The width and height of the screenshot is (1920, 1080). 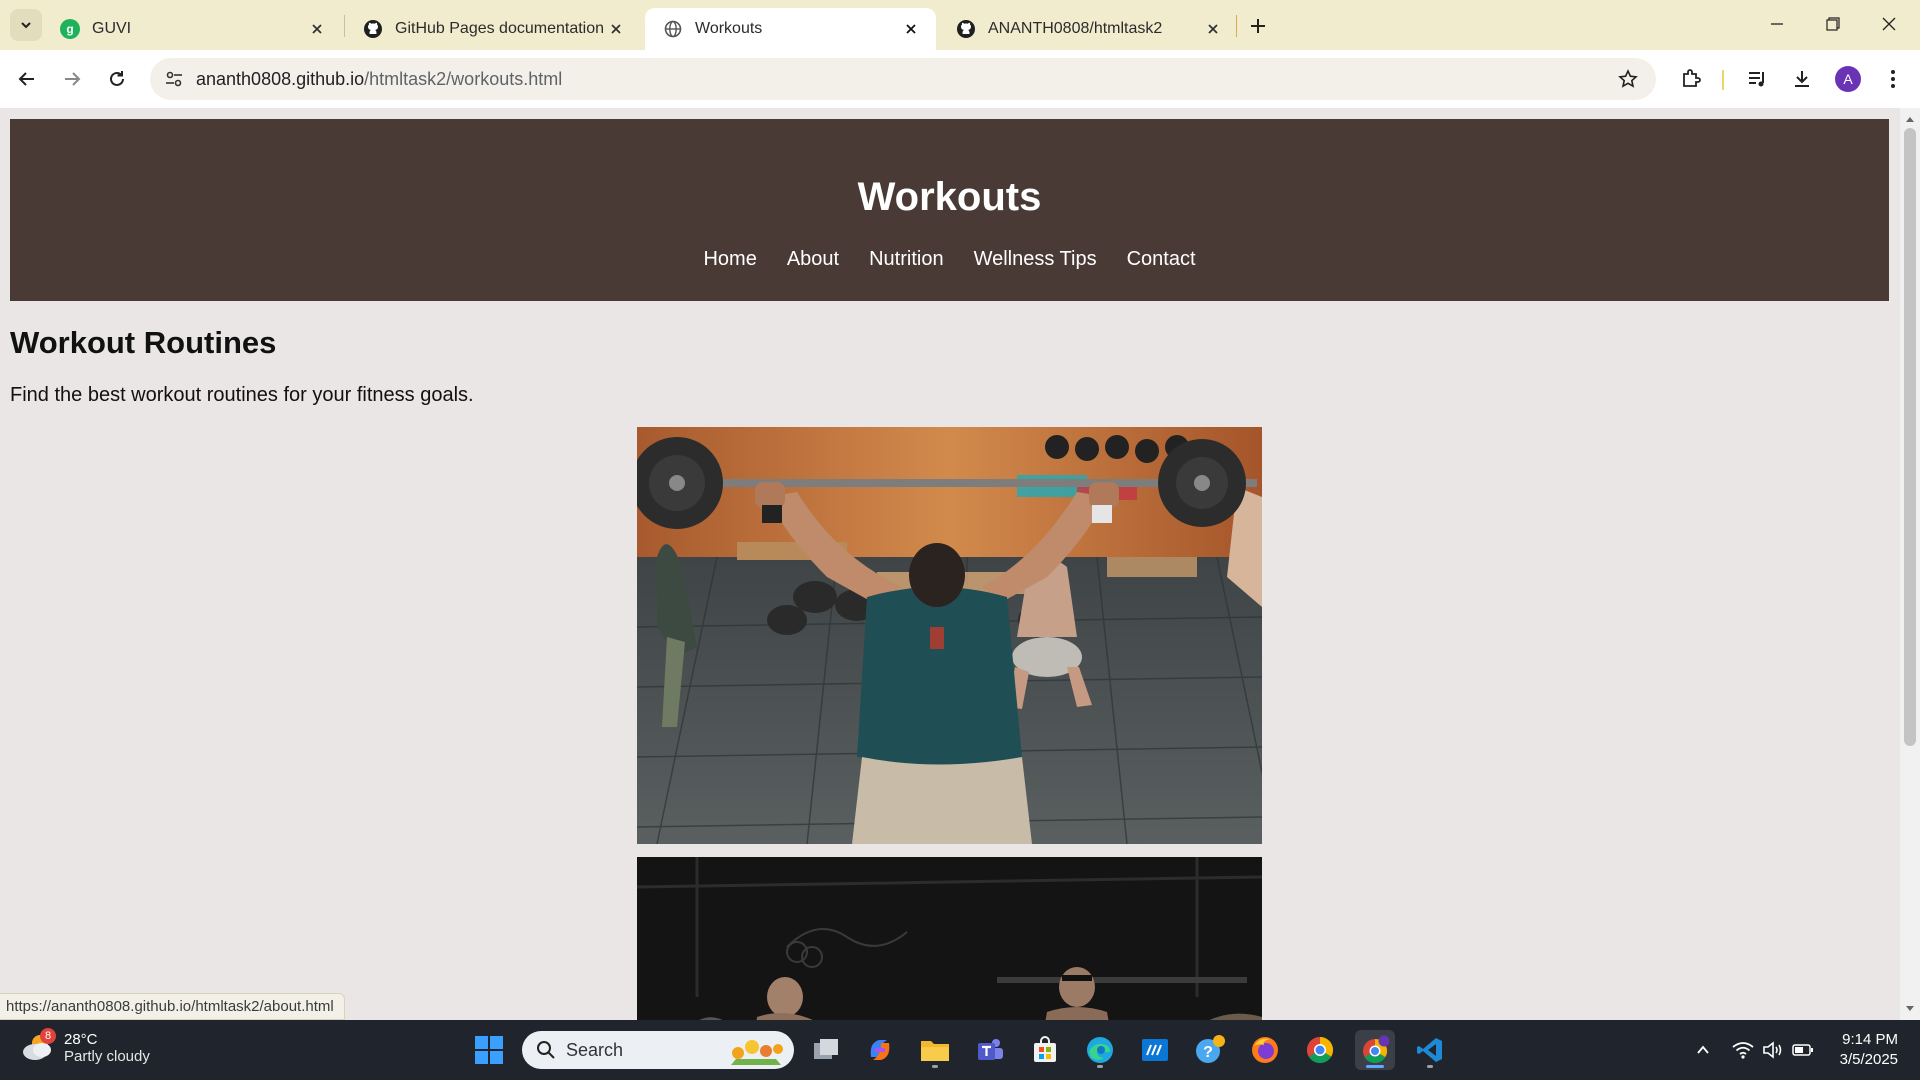 I want to click on myhp-button, so click(x=1155, y=1050).